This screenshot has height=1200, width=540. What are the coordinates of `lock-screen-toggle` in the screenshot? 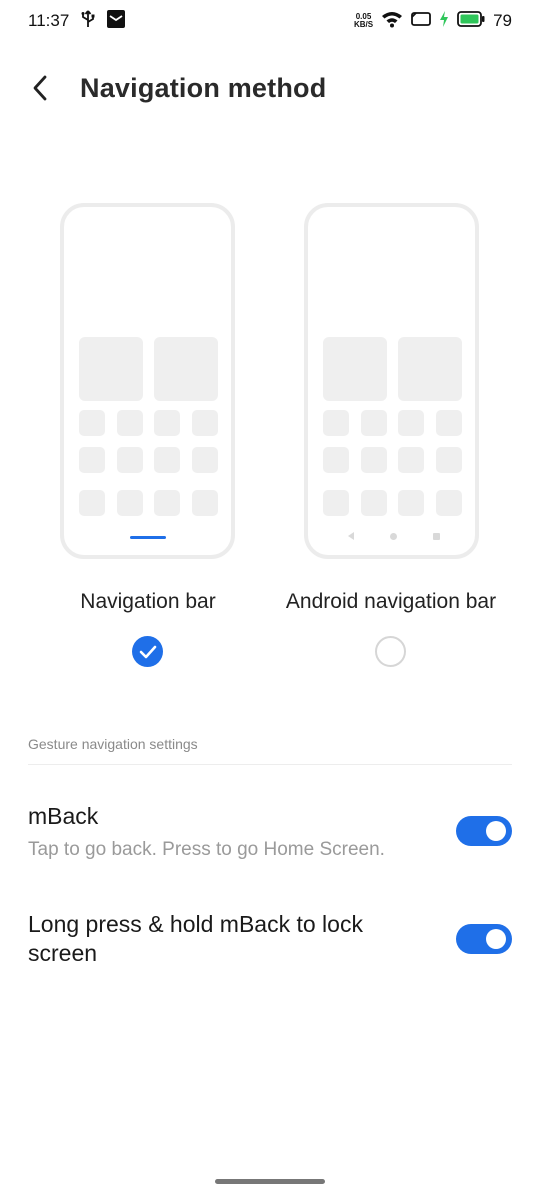 It's located at (484, 939).